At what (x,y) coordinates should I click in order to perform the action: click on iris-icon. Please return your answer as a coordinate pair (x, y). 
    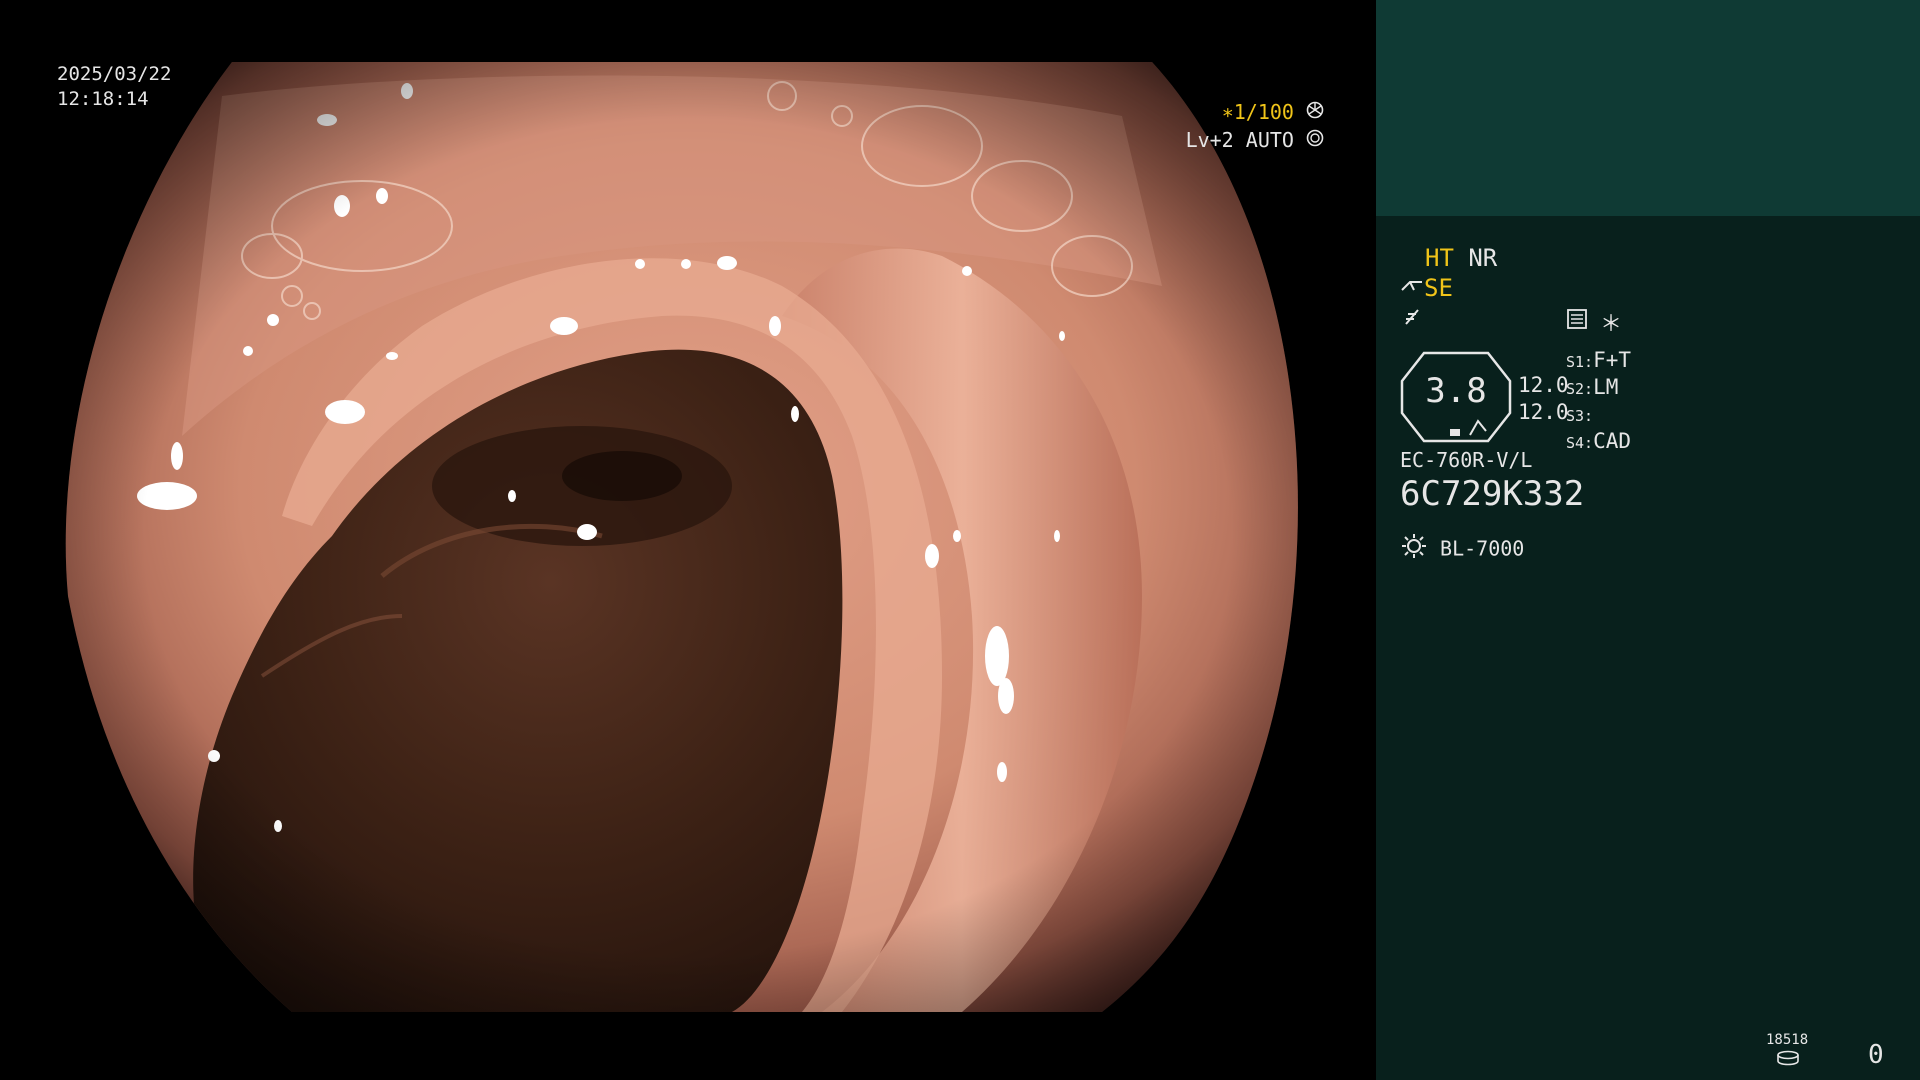
    Looking at the image, I should click on (1315, 140).